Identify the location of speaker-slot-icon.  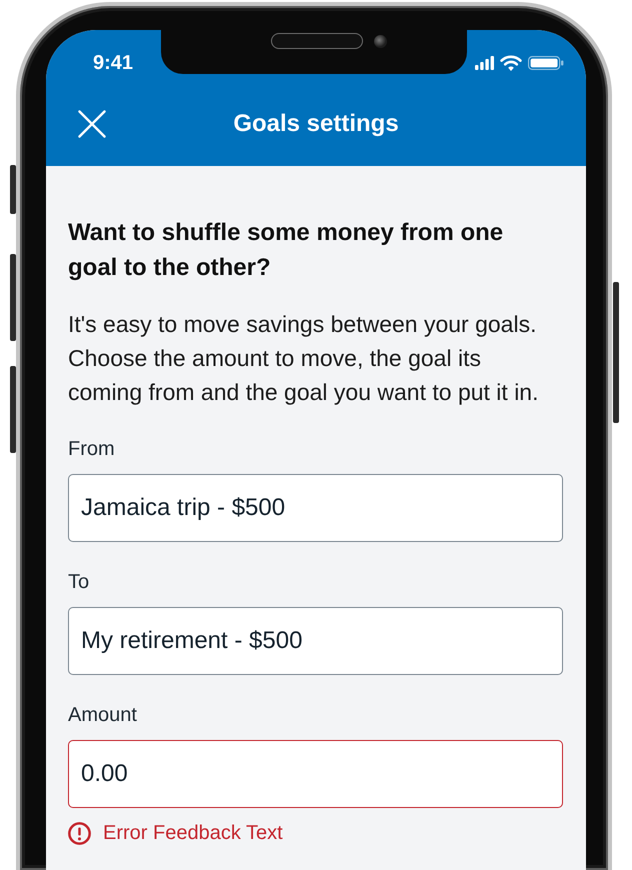
(317, 41).